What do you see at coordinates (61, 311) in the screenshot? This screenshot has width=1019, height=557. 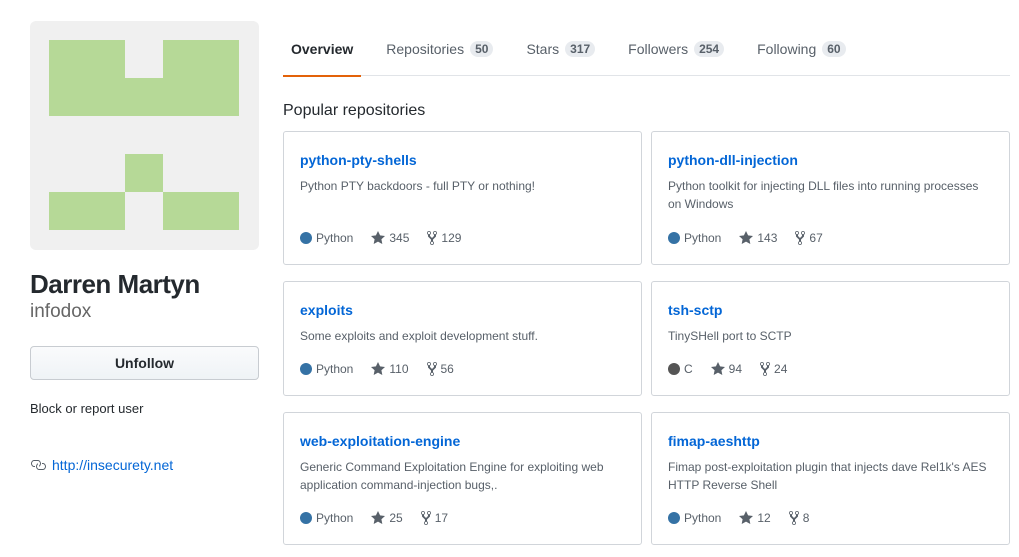 I see `profile-username: infodox` at bounding box center [61, 311].